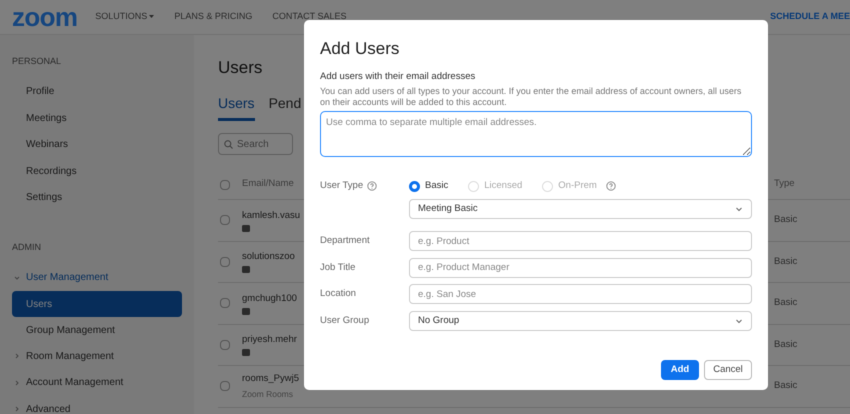 This screenshot has height=414, width=850. Describe the element at coordinates (360, 49) in the screenshot. I see `dialog-title: Add Users` at that location.